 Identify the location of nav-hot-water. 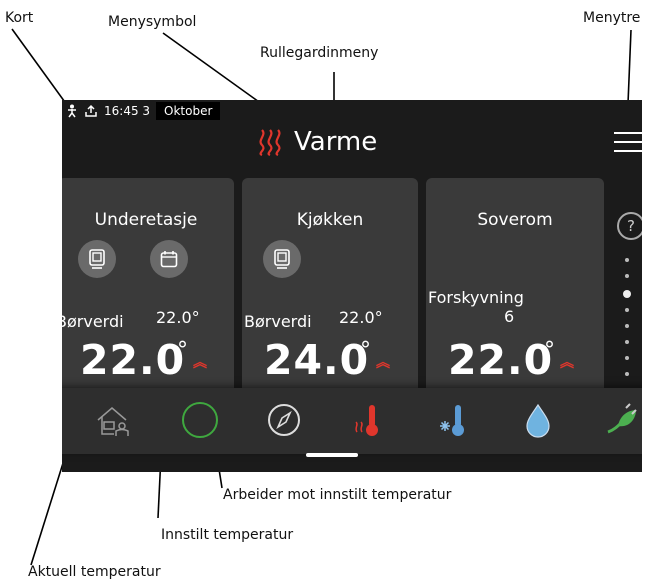
(538, 420).